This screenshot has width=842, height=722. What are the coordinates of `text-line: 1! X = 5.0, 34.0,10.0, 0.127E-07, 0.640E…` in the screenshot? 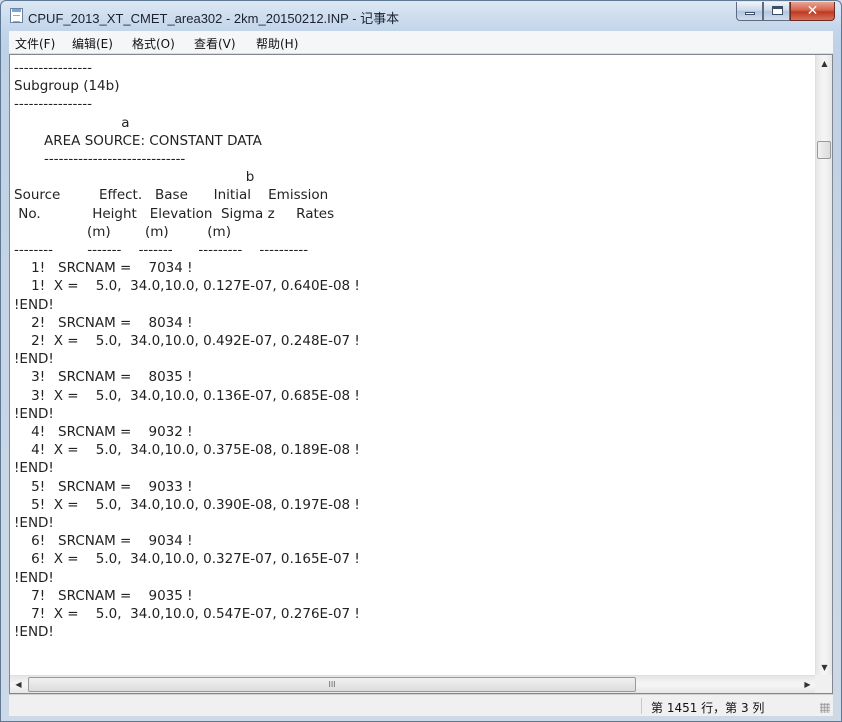 It's located at (187, 286).